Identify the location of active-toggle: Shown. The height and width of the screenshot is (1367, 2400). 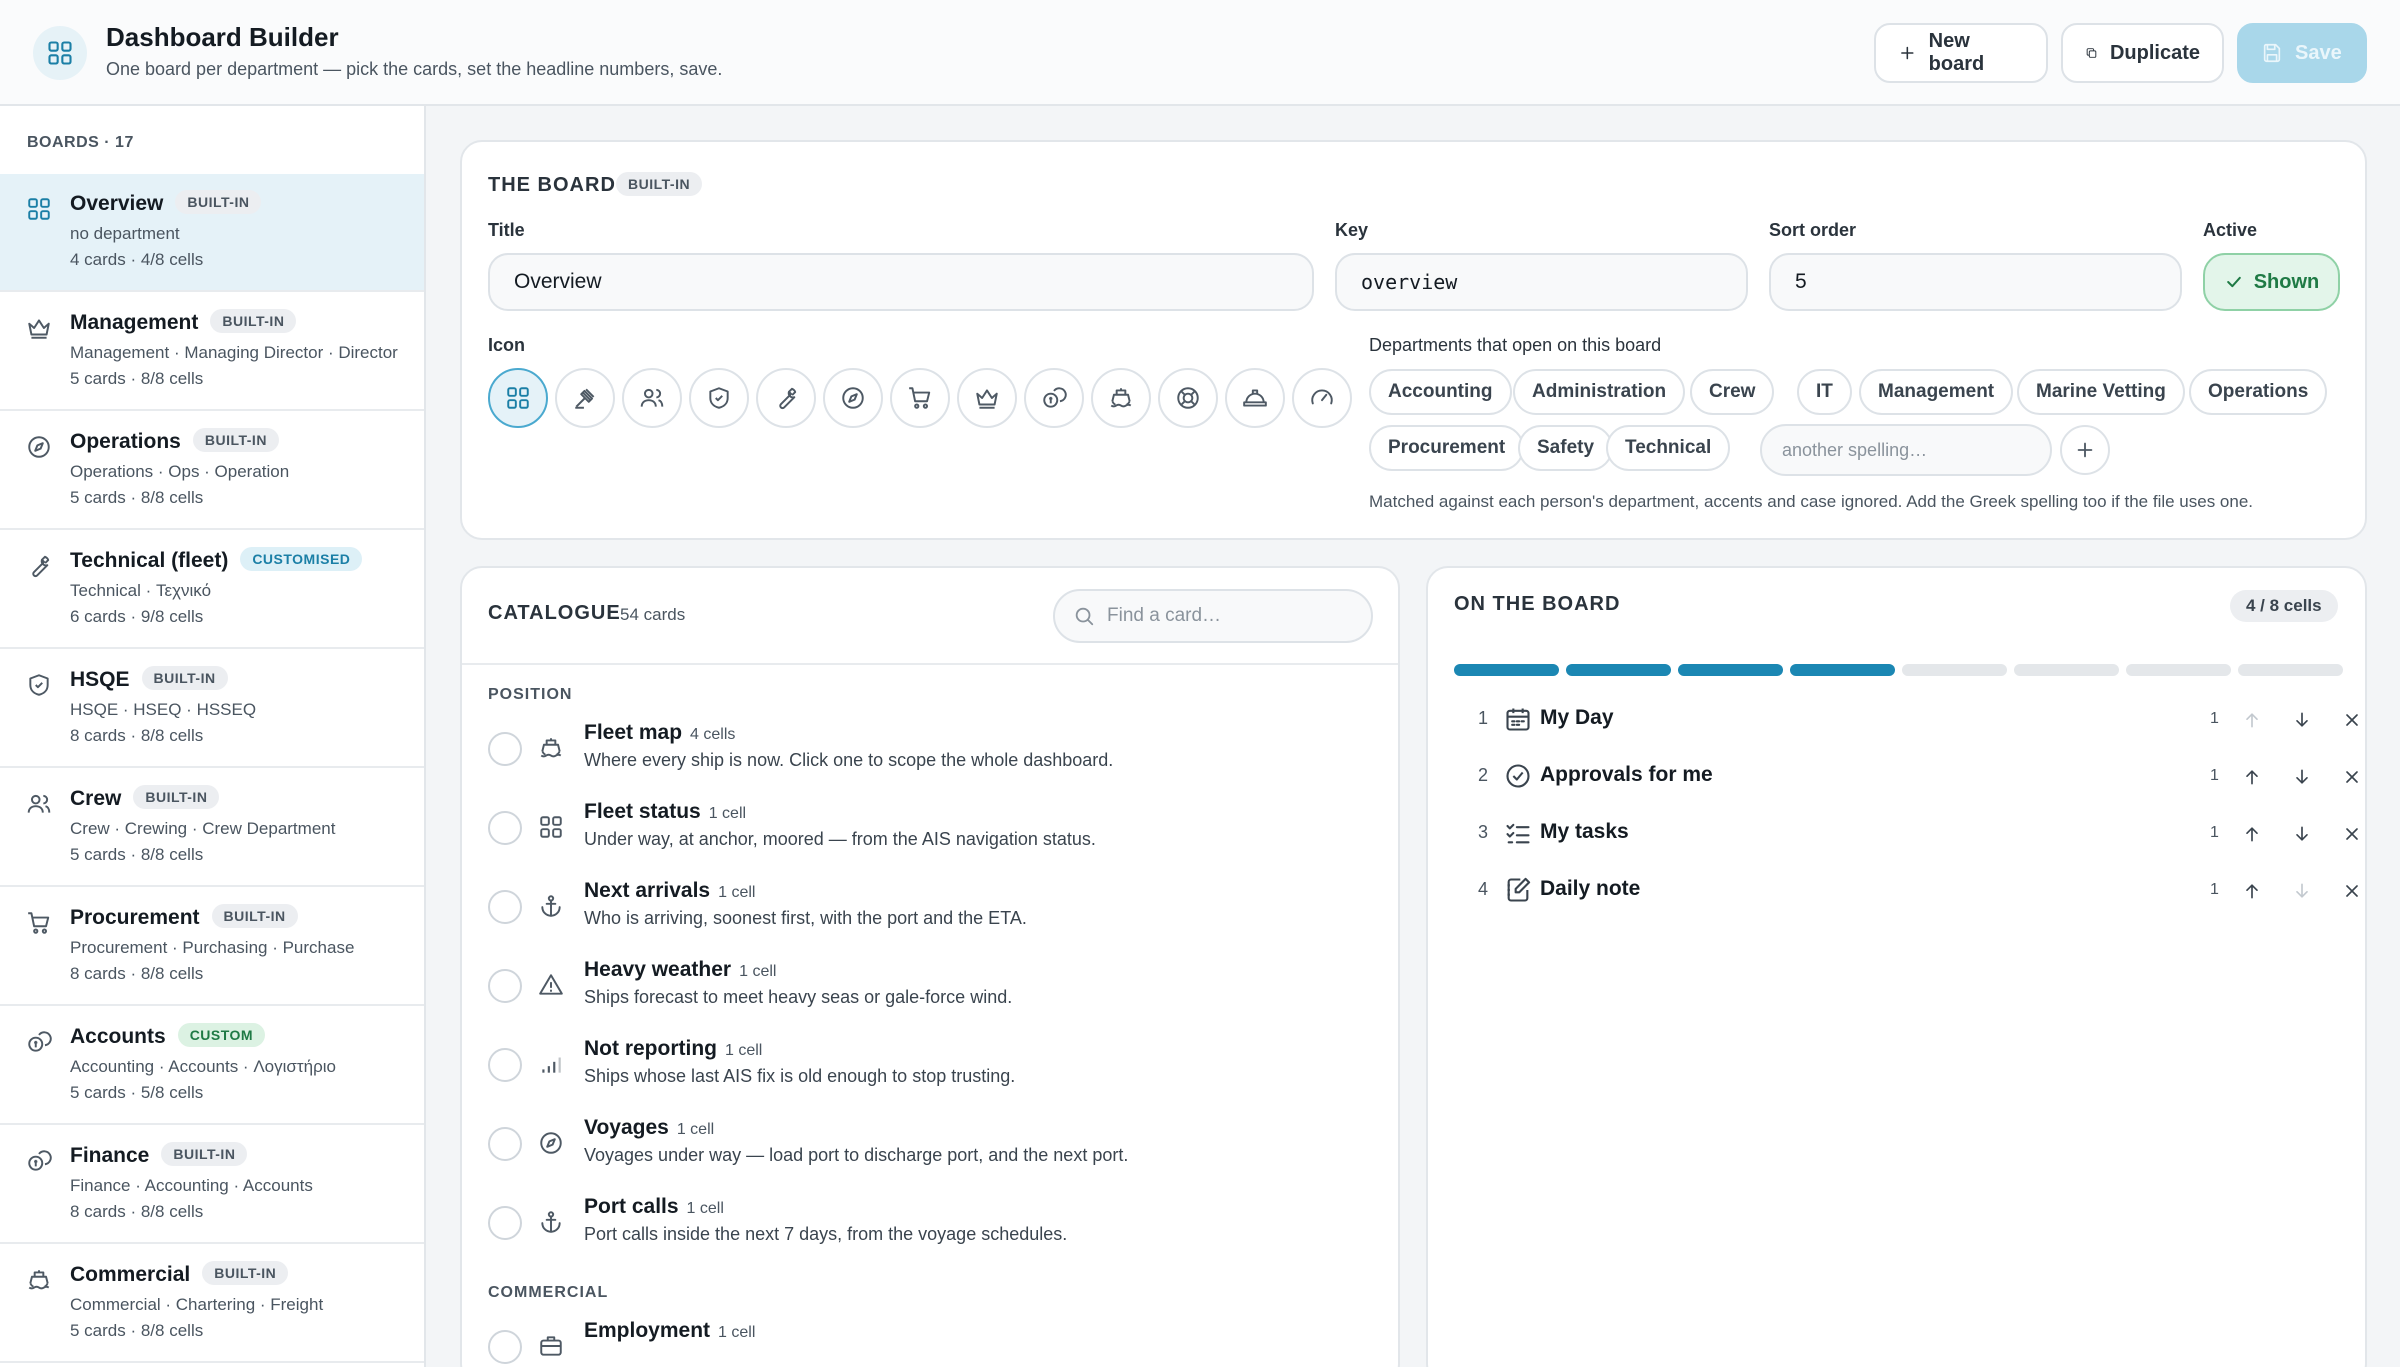
(2271, 282).